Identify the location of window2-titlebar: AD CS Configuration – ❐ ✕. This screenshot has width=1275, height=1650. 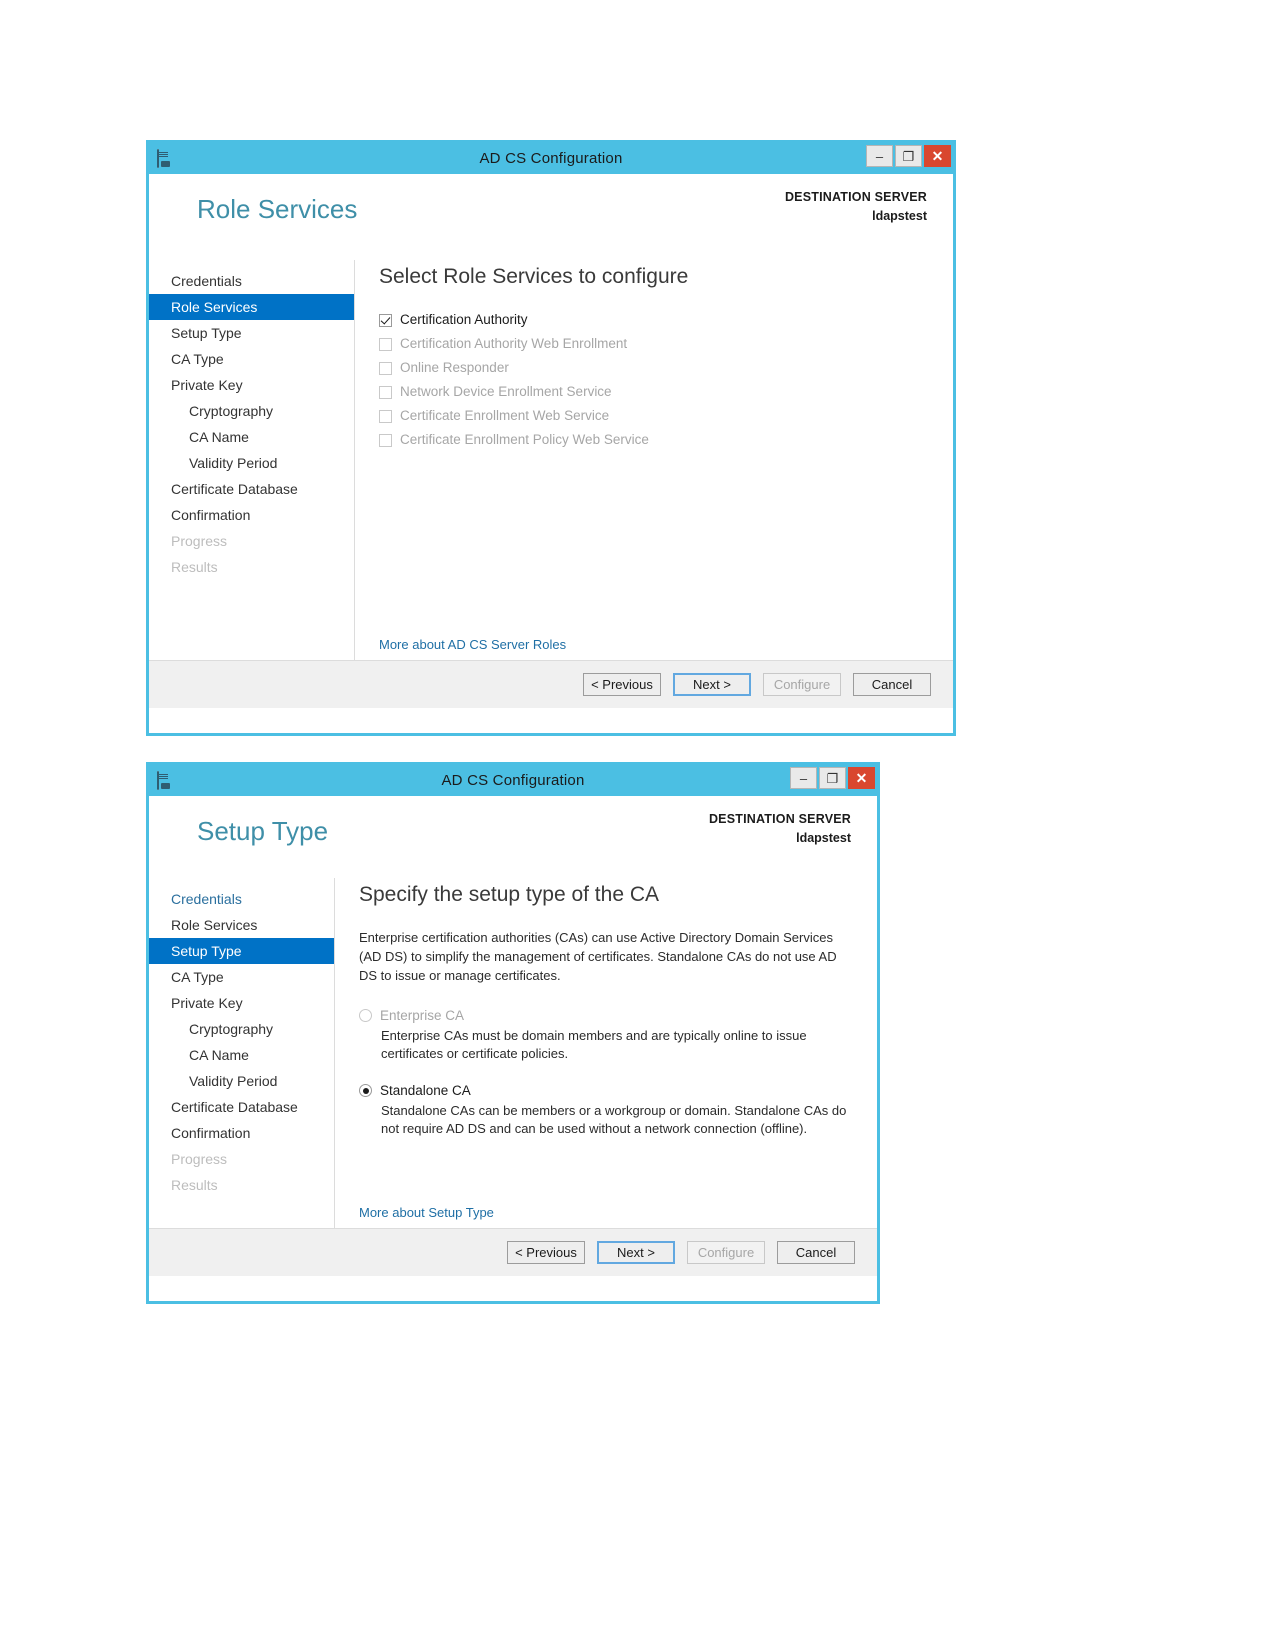
(513, 780).